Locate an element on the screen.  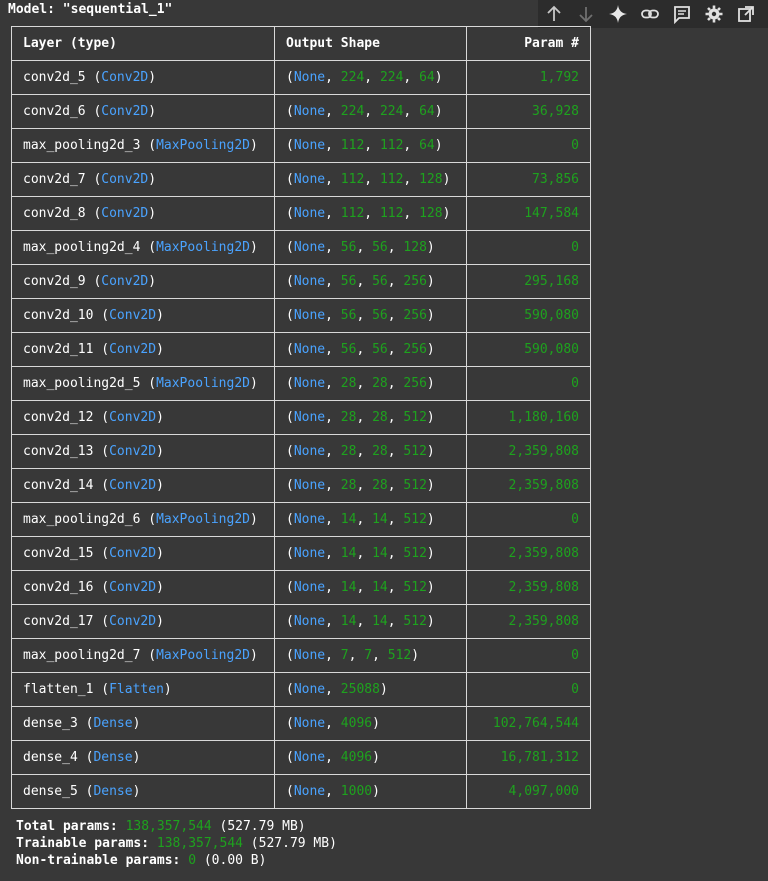
layer-type-header: Layer (type) is located at coordinates (143, 43).